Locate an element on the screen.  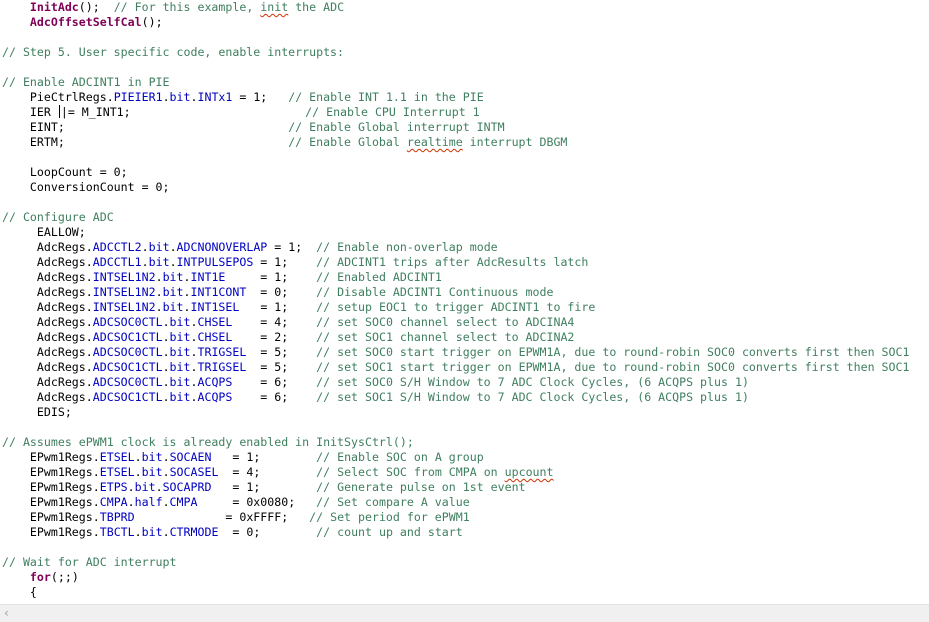
code-token: EPwm1Regs. is located at coordinates (51, 472).